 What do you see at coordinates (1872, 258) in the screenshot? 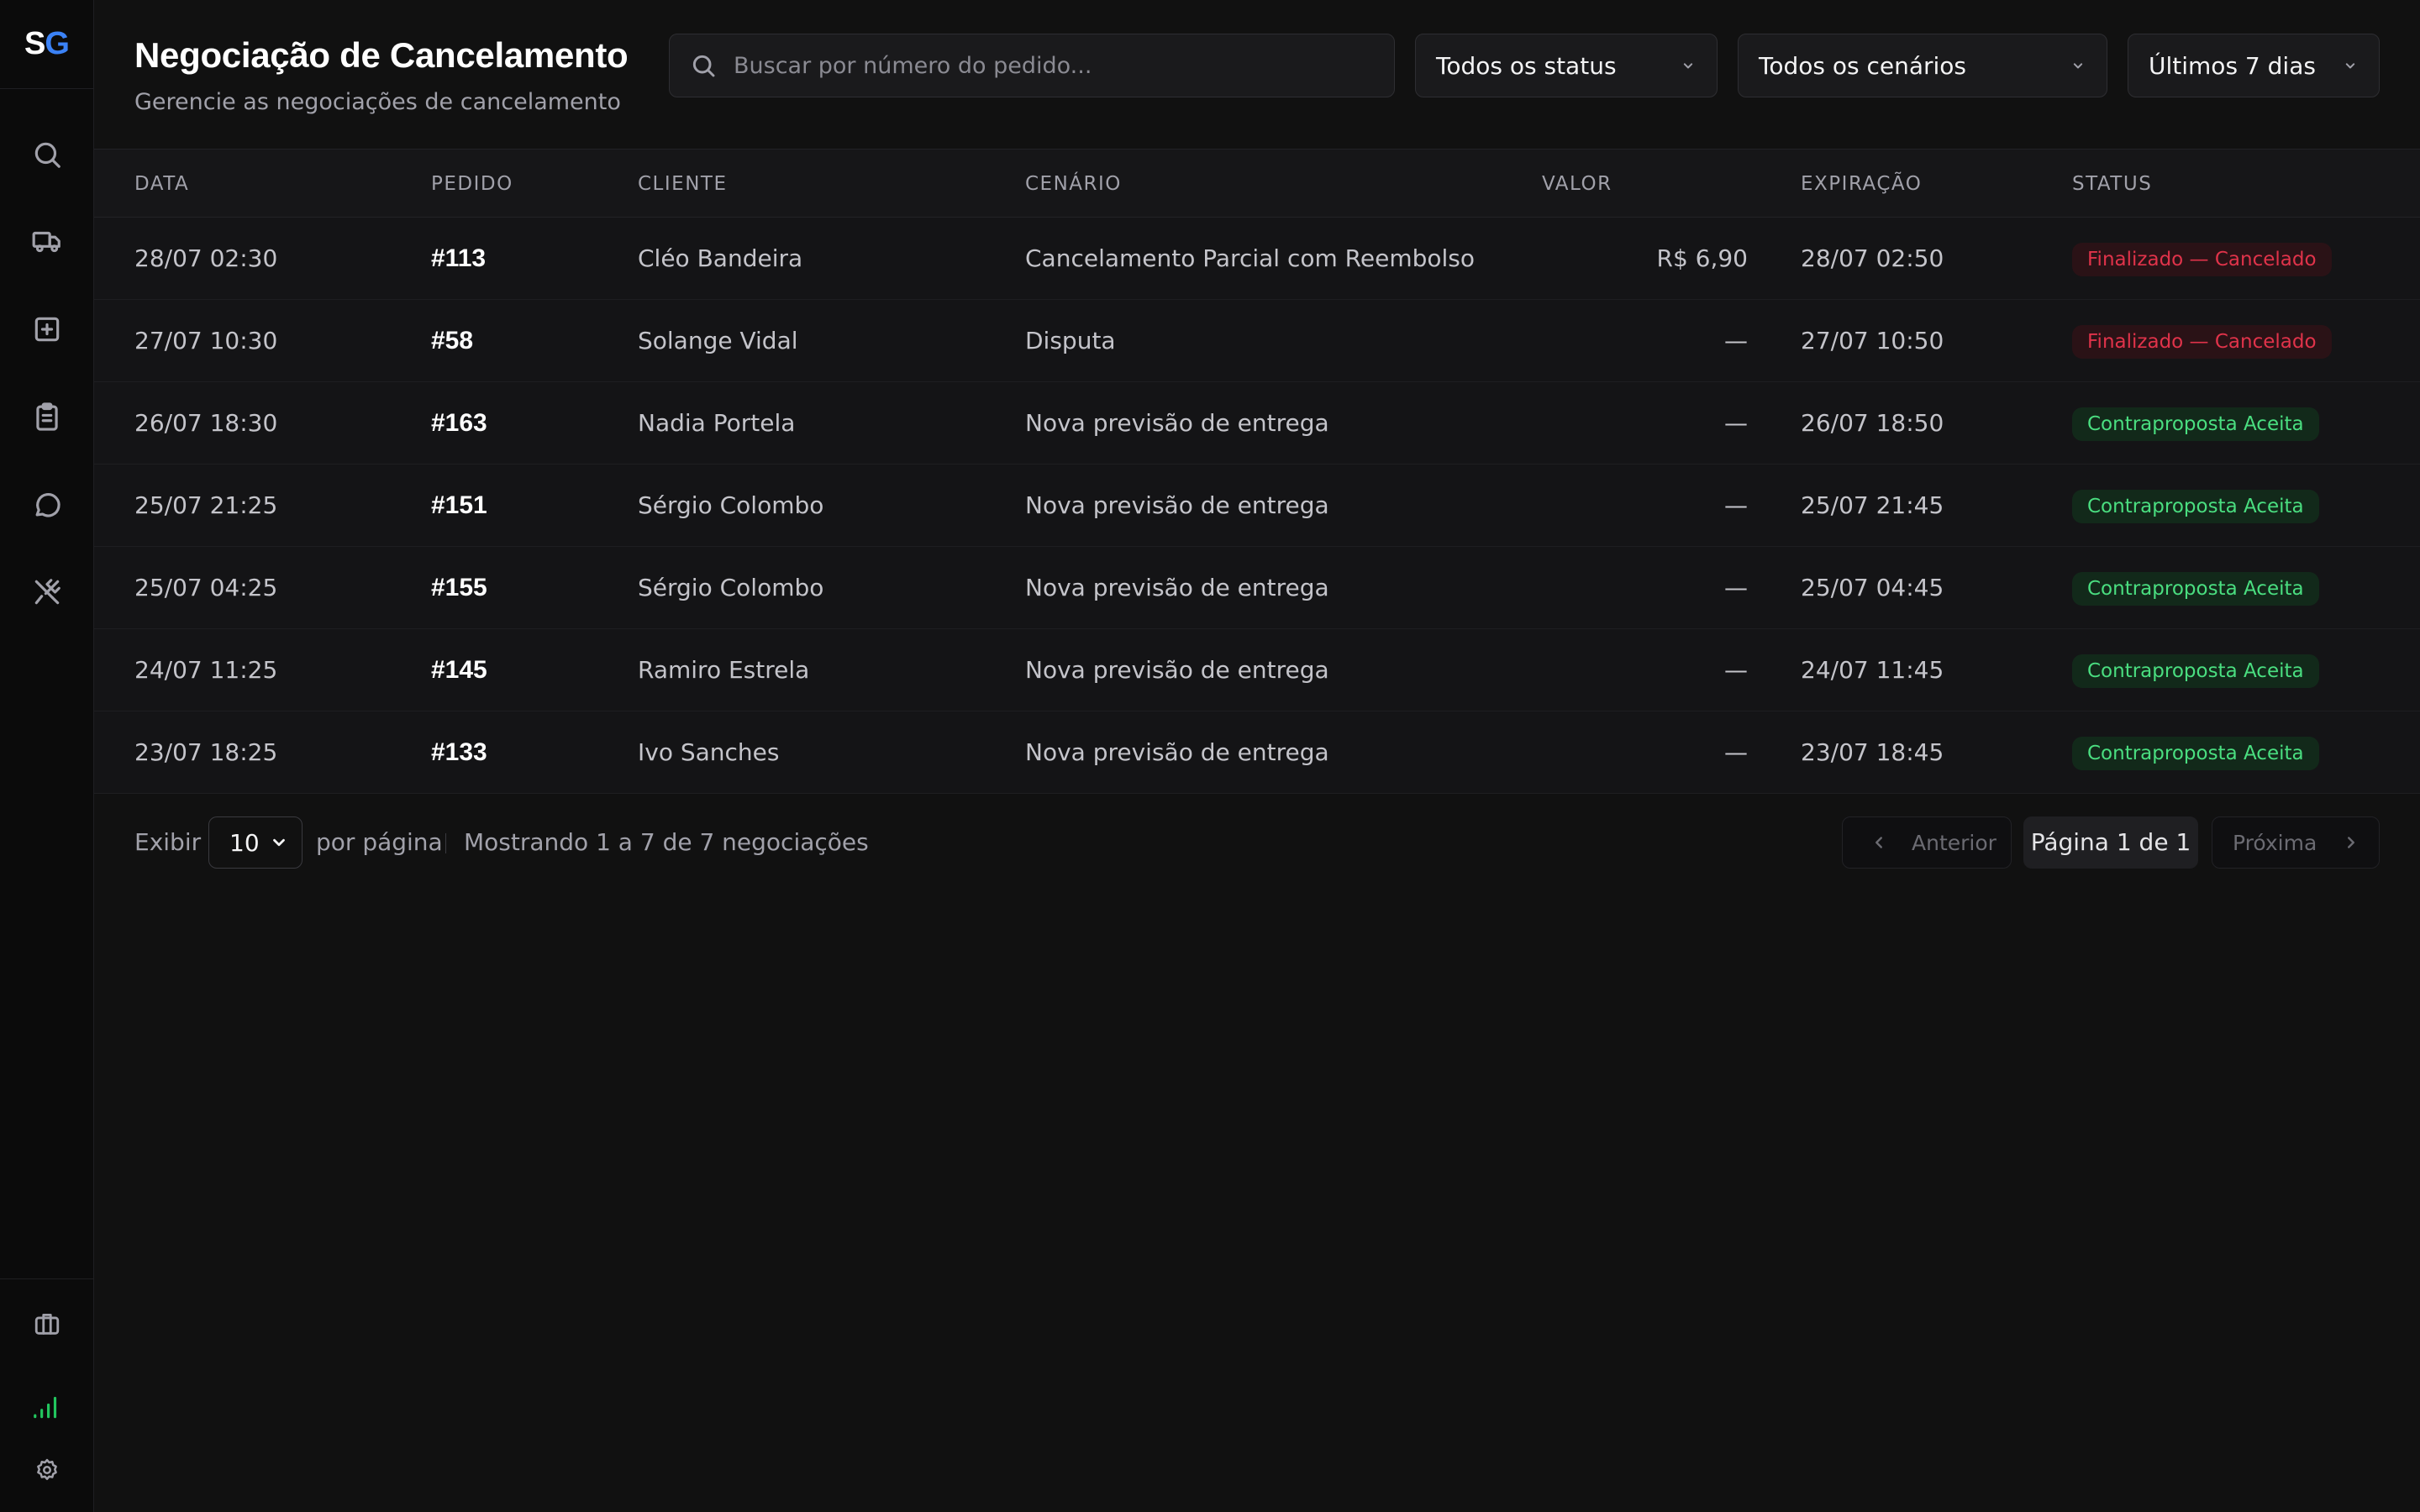
I see `cell-expiration: 28/07 02:50` at bounding box center [1872, 258].